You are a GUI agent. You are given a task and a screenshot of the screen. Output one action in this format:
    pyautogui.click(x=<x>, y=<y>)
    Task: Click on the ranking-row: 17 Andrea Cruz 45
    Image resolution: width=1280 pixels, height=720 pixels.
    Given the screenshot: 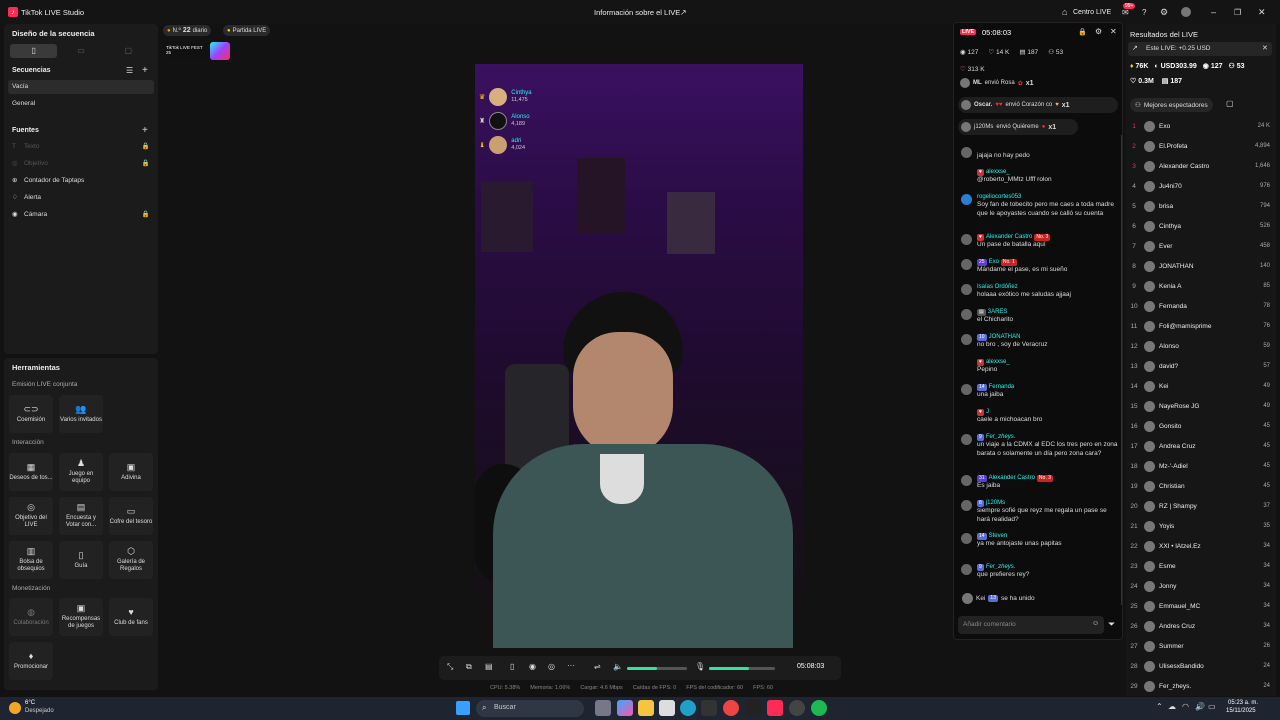 What is the action you would take?
    pyautogui.click(x=1199, y=446)
    